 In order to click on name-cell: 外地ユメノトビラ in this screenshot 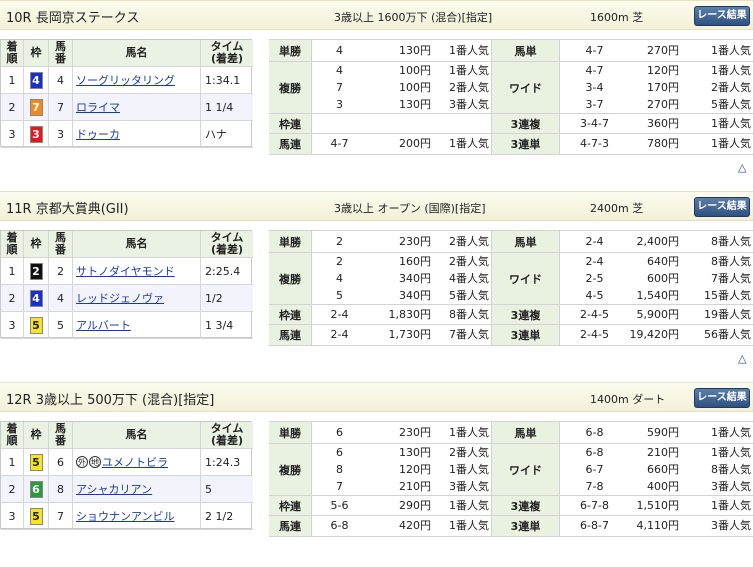, I will do `click(137, 462)`.